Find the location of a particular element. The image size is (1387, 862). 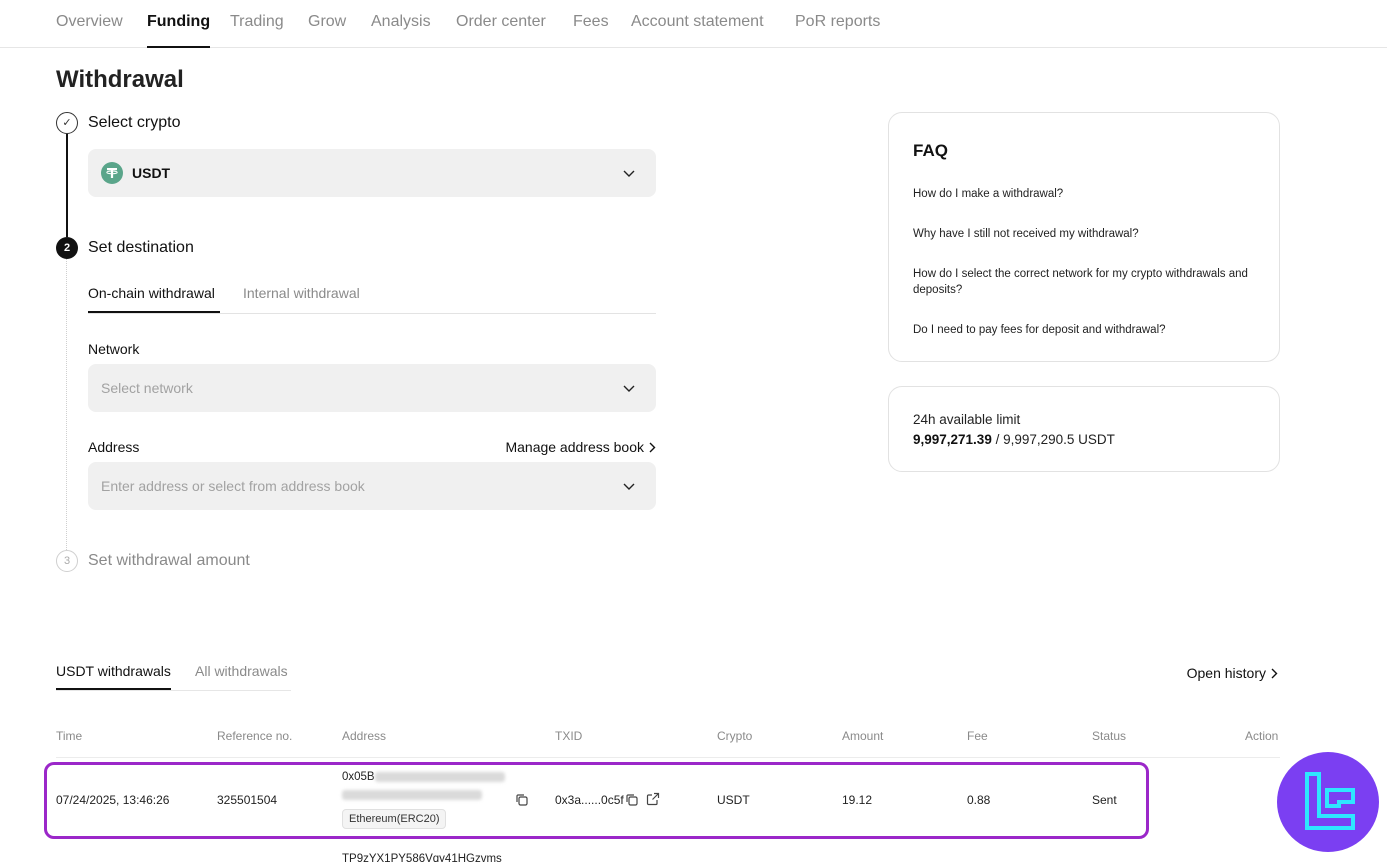

tab-trading: Trading is located at coordinates (257, 30).